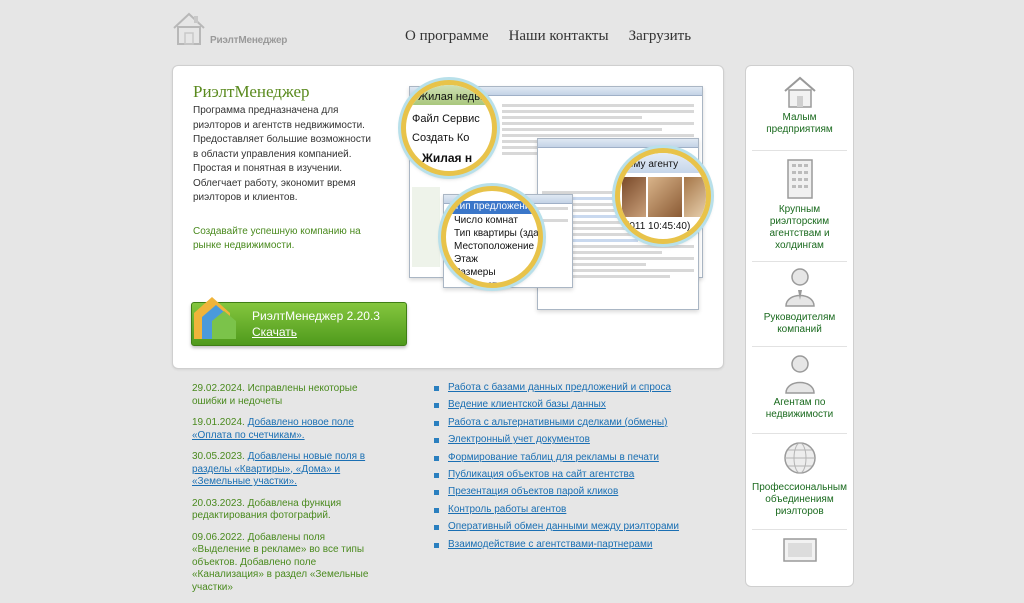 This screenshot has width=1024, height=603. Describe the element at coordinates (799, 479) in the screenshot. I see `sidebar-item-associations: Профессиональным объединениям риэлторов` at that location.